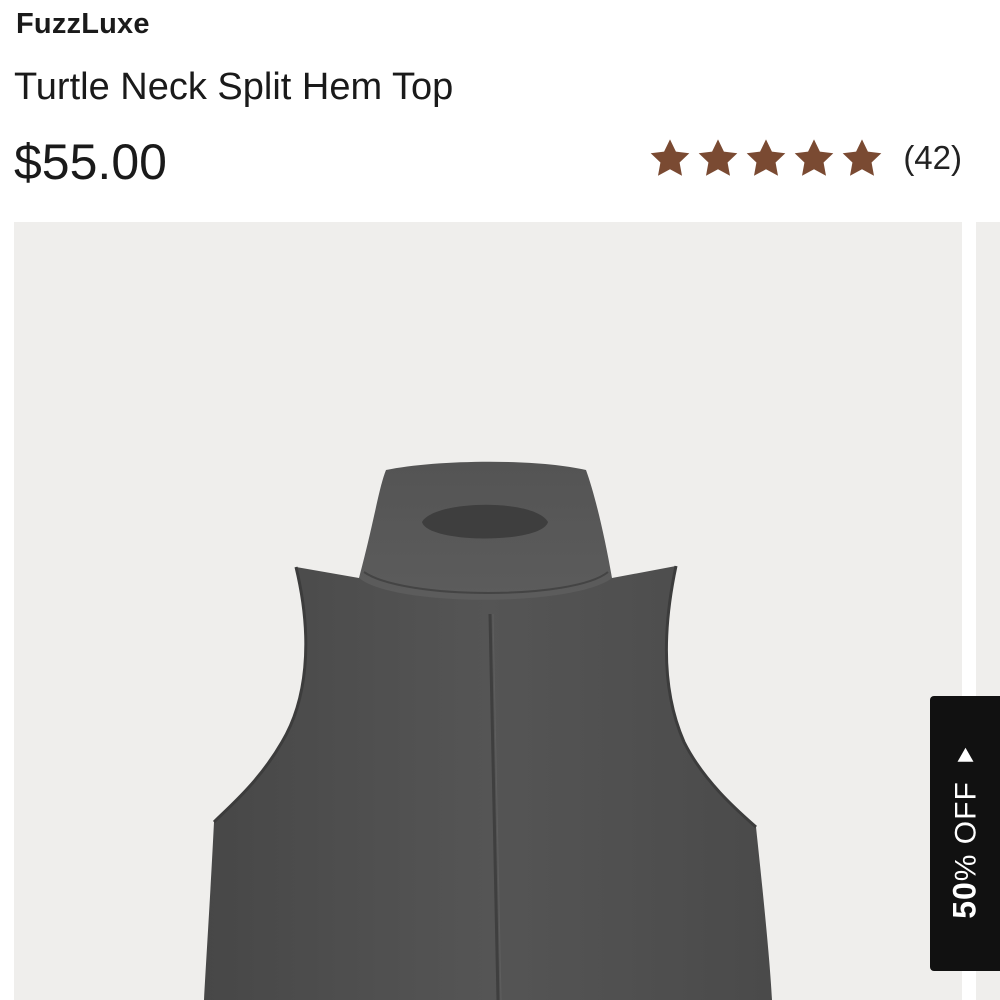 This screenshot has height=1000, width=1000. Describe the element at coordinates (965, 755) in the screenshot. I see `triangle-up-icon` at that location.